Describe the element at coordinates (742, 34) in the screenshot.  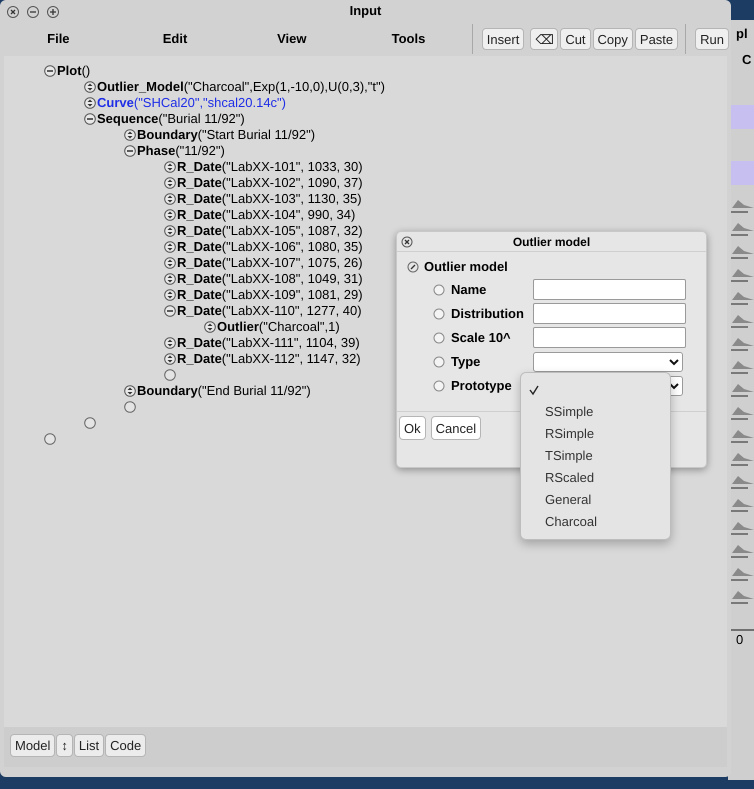
I see `window-title: pl` at that location.